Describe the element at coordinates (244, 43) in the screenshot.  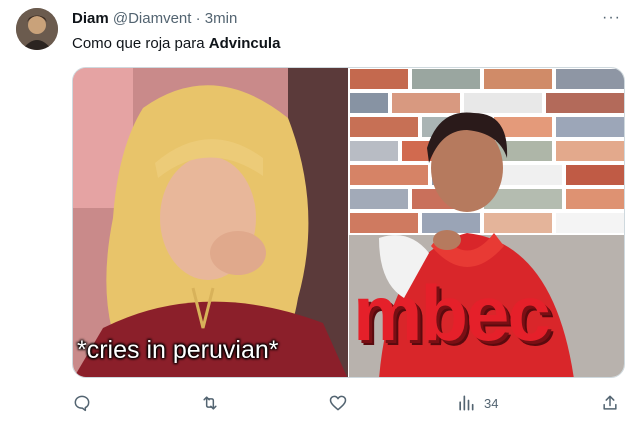
I see `tweet-text-bold: Advincula` at that location.